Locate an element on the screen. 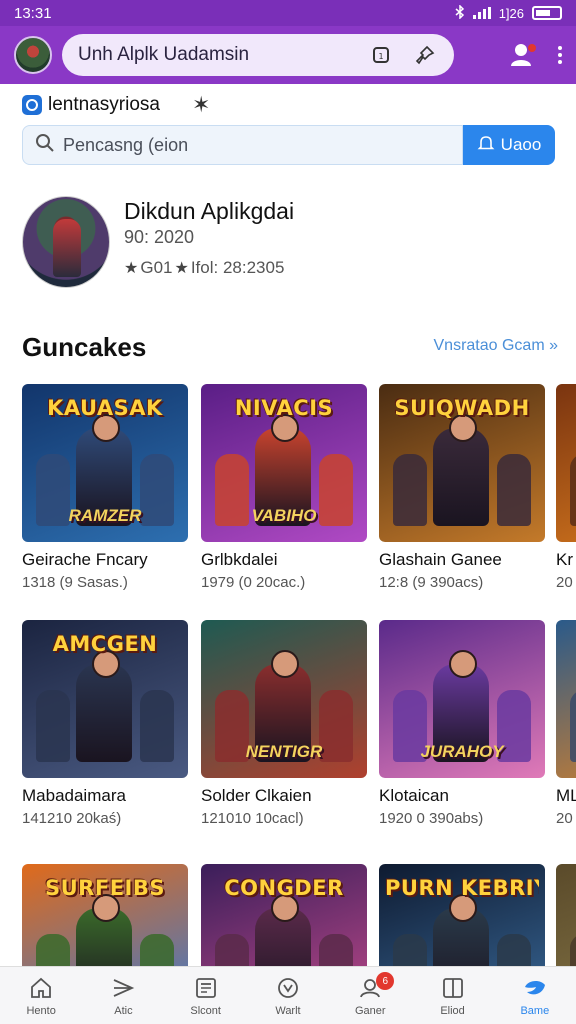 The width and height of the screenshot is (576, 1024). game-art-subtitle: JURAHOY is located at coordinates (462, 751).